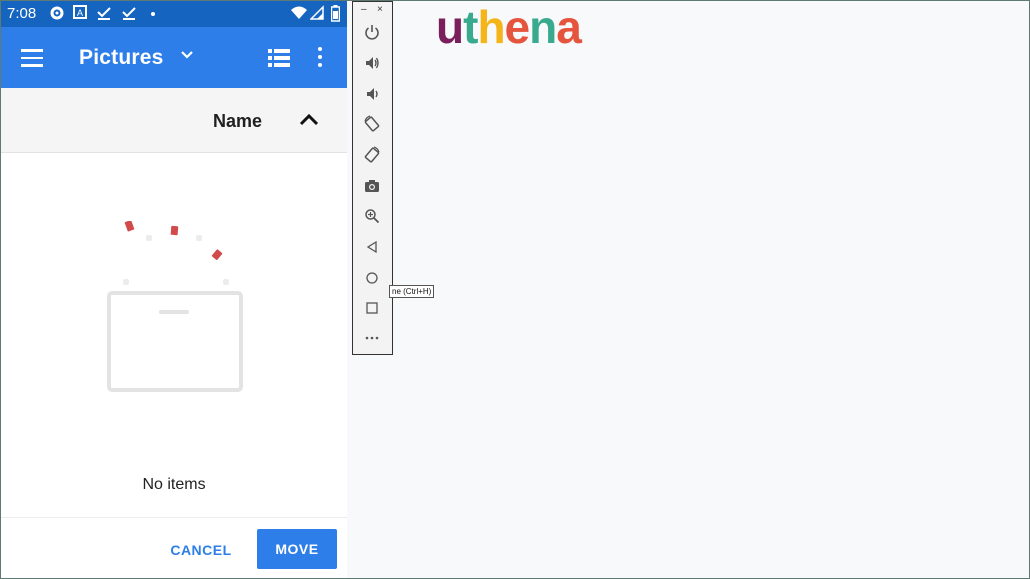  I want to click on cancel-button: CANCEL, so click(201, 550).